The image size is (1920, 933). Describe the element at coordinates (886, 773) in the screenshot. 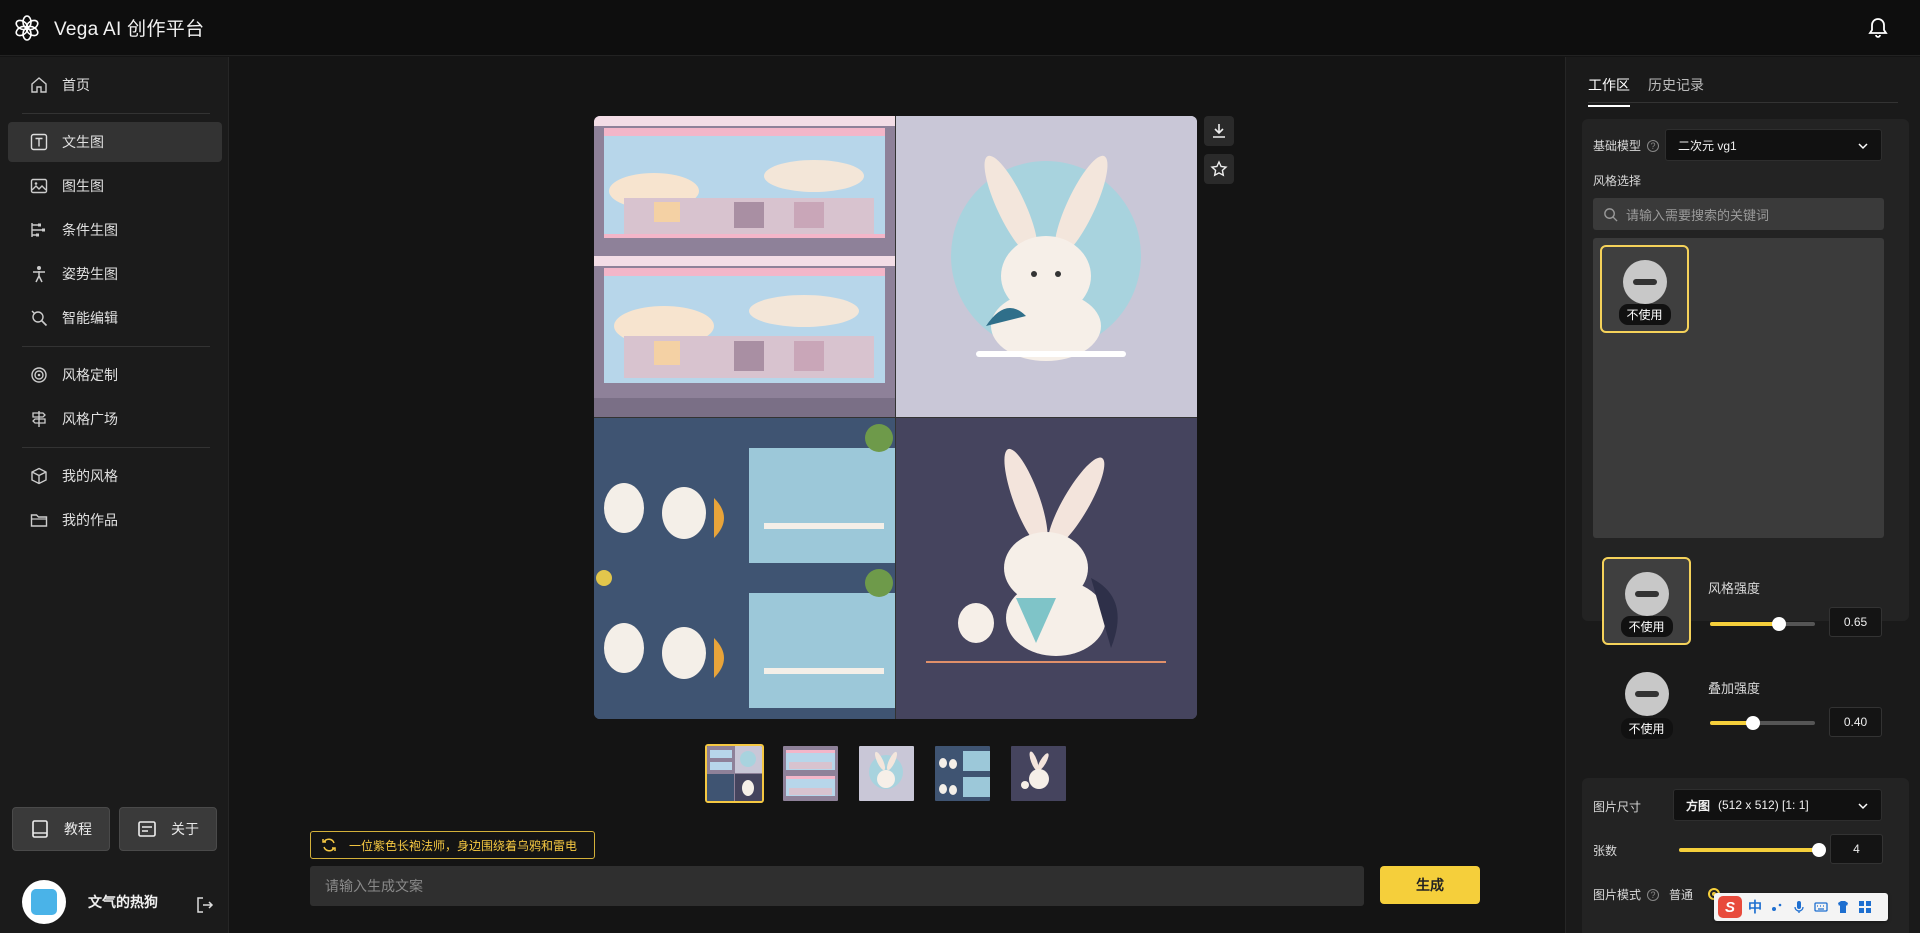

I see `thumbnail-rabbit-circle` at that location.